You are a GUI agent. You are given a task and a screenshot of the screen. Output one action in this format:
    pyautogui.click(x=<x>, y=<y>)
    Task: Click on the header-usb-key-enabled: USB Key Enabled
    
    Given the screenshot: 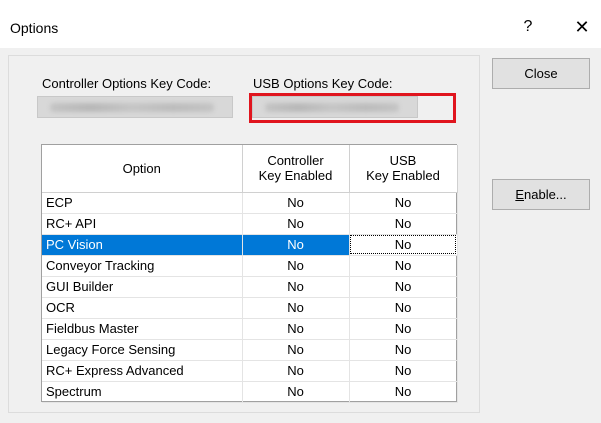 What is the action you would take?
    pyautogui.click(x=403, y=169)
    